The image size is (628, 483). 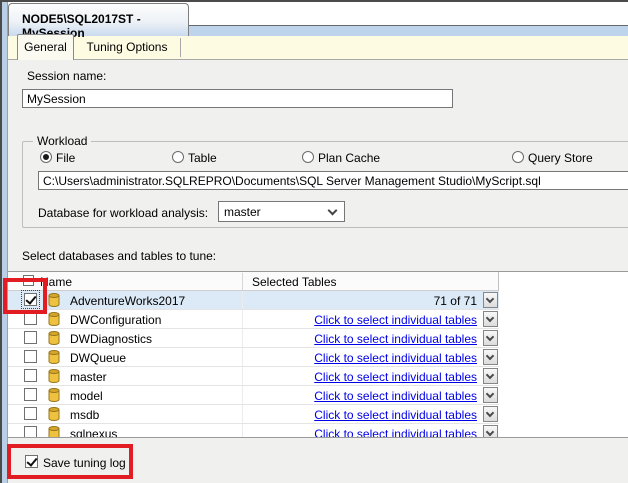 I want to click on table-row: AdventureWorks2017 71 of 71, so click(x=253, y=300).